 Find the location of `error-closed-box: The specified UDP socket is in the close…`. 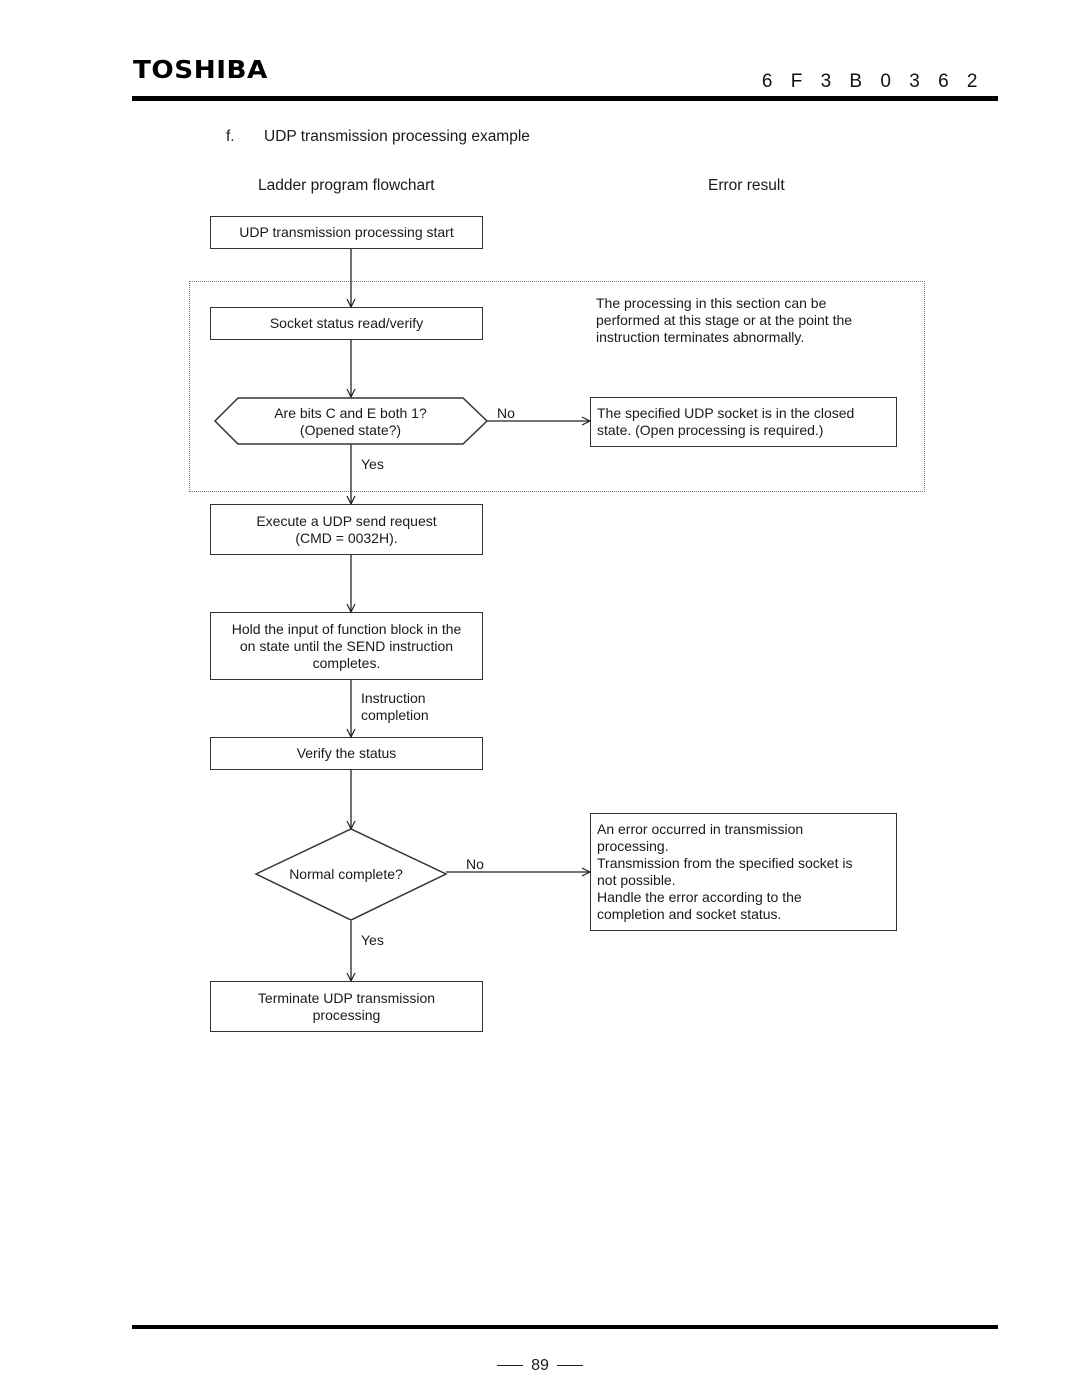

error-closed-box: The specified UDP socket is in the close… is located at coordinates (743, 422).